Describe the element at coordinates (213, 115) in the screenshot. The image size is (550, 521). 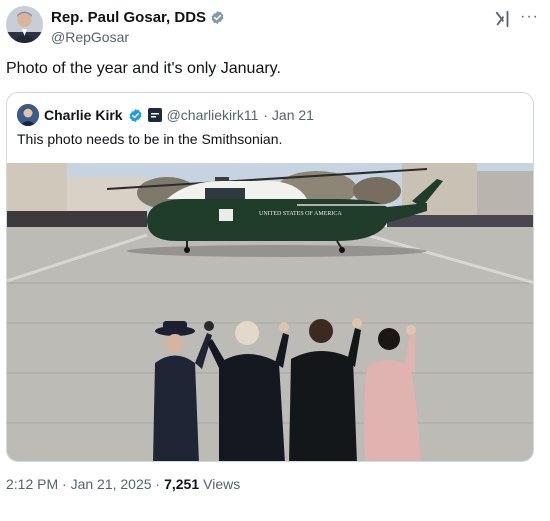
I see `quoted-author-handle: @charliekirk11` at that location.